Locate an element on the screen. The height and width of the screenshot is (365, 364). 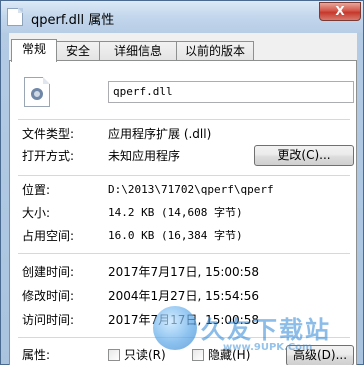
tab-security: 安全 is located at coordinates (78, 51).